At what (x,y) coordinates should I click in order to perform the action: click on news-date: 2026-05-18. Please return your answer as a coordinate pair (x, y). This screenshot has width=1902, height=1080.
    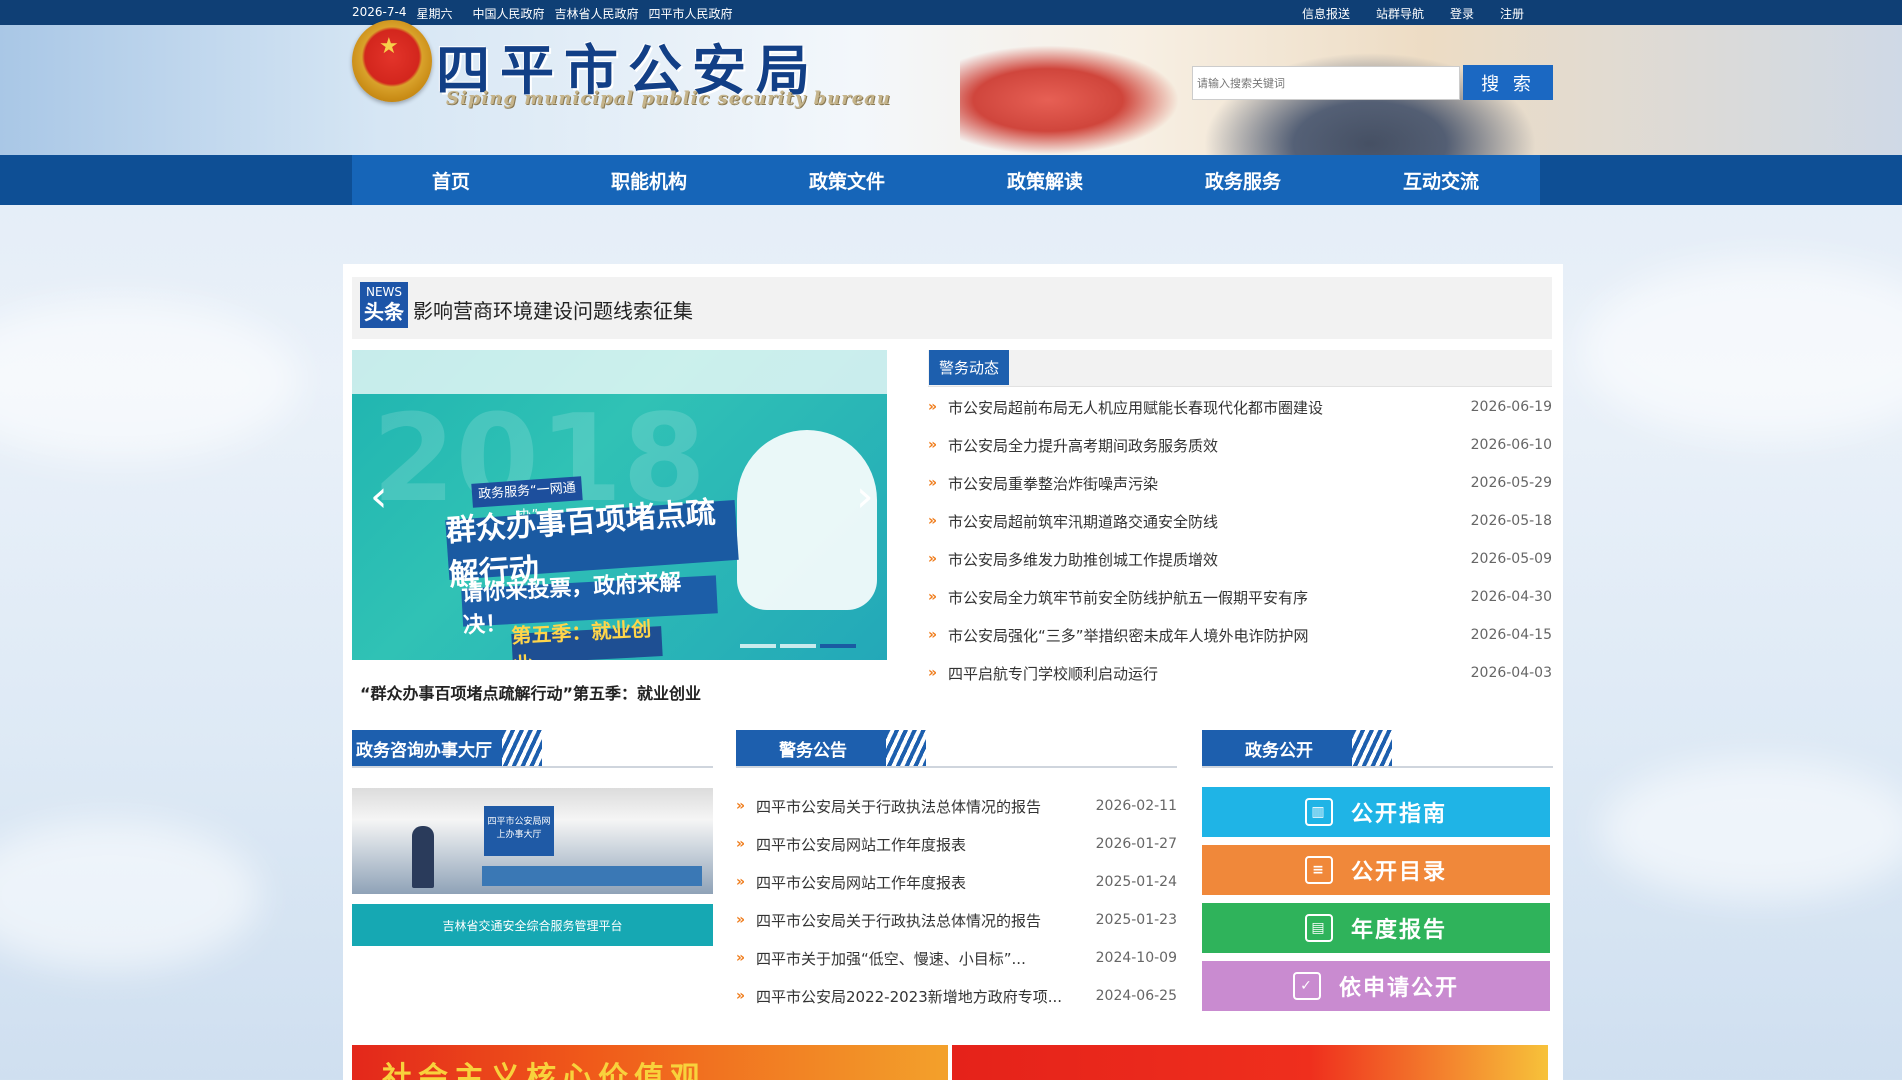
    Looking at the image, I should click on (1511, 521).